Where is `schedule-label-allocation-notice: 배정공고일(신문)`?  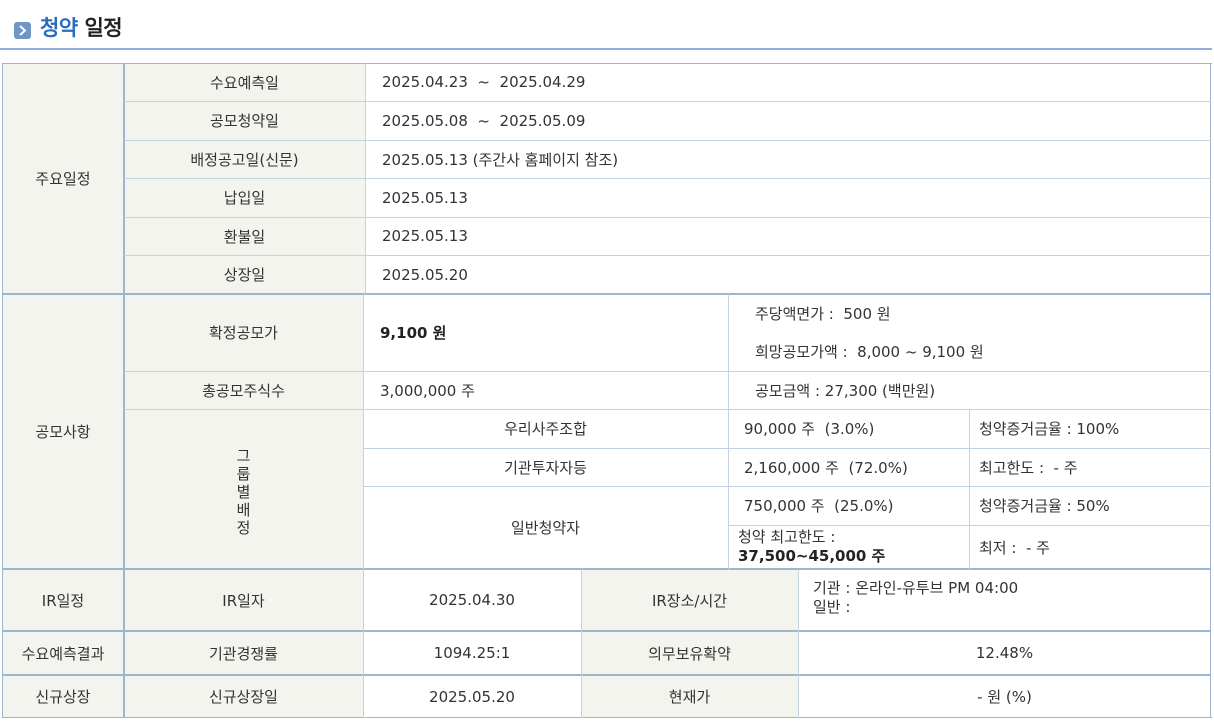
schedule-label-allocation-notice: 배정공고일(신문) is located at coordinates (244, 159).